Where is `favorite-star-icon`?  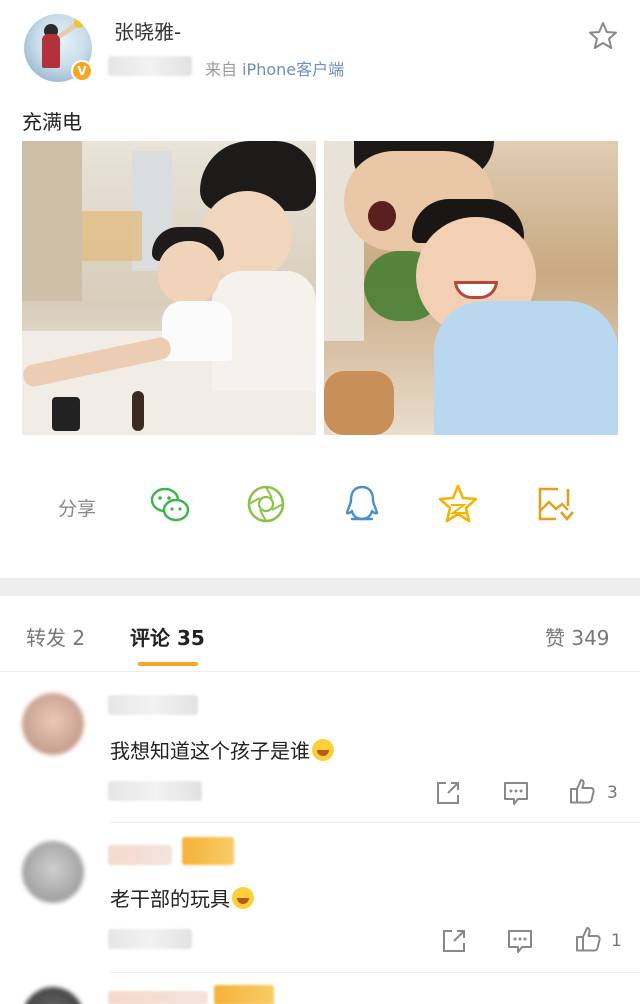 favorite-star-icon is located at coordinates (603, 36).